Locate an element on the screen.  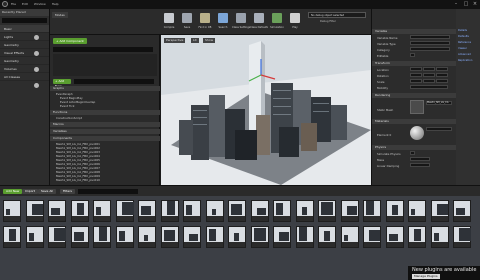
section-physics: Physics is located at coordinates (414, 147).